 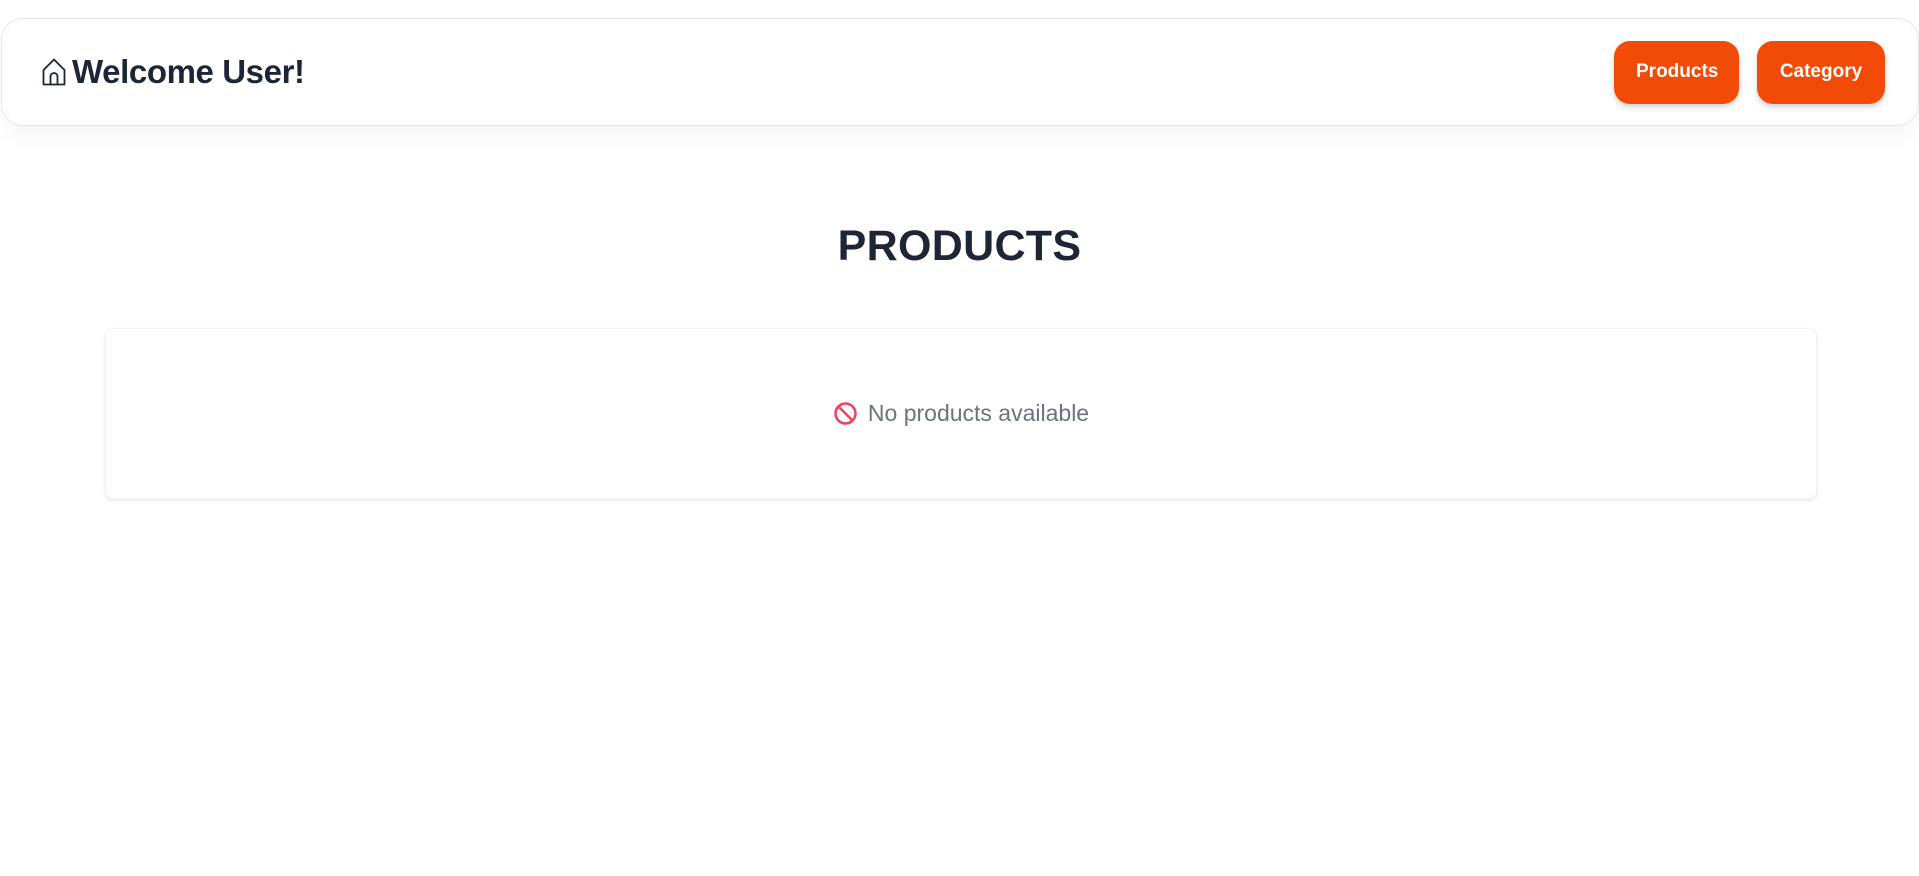 I want to click on brand: Welcome User!, so click(x=172, y=72).